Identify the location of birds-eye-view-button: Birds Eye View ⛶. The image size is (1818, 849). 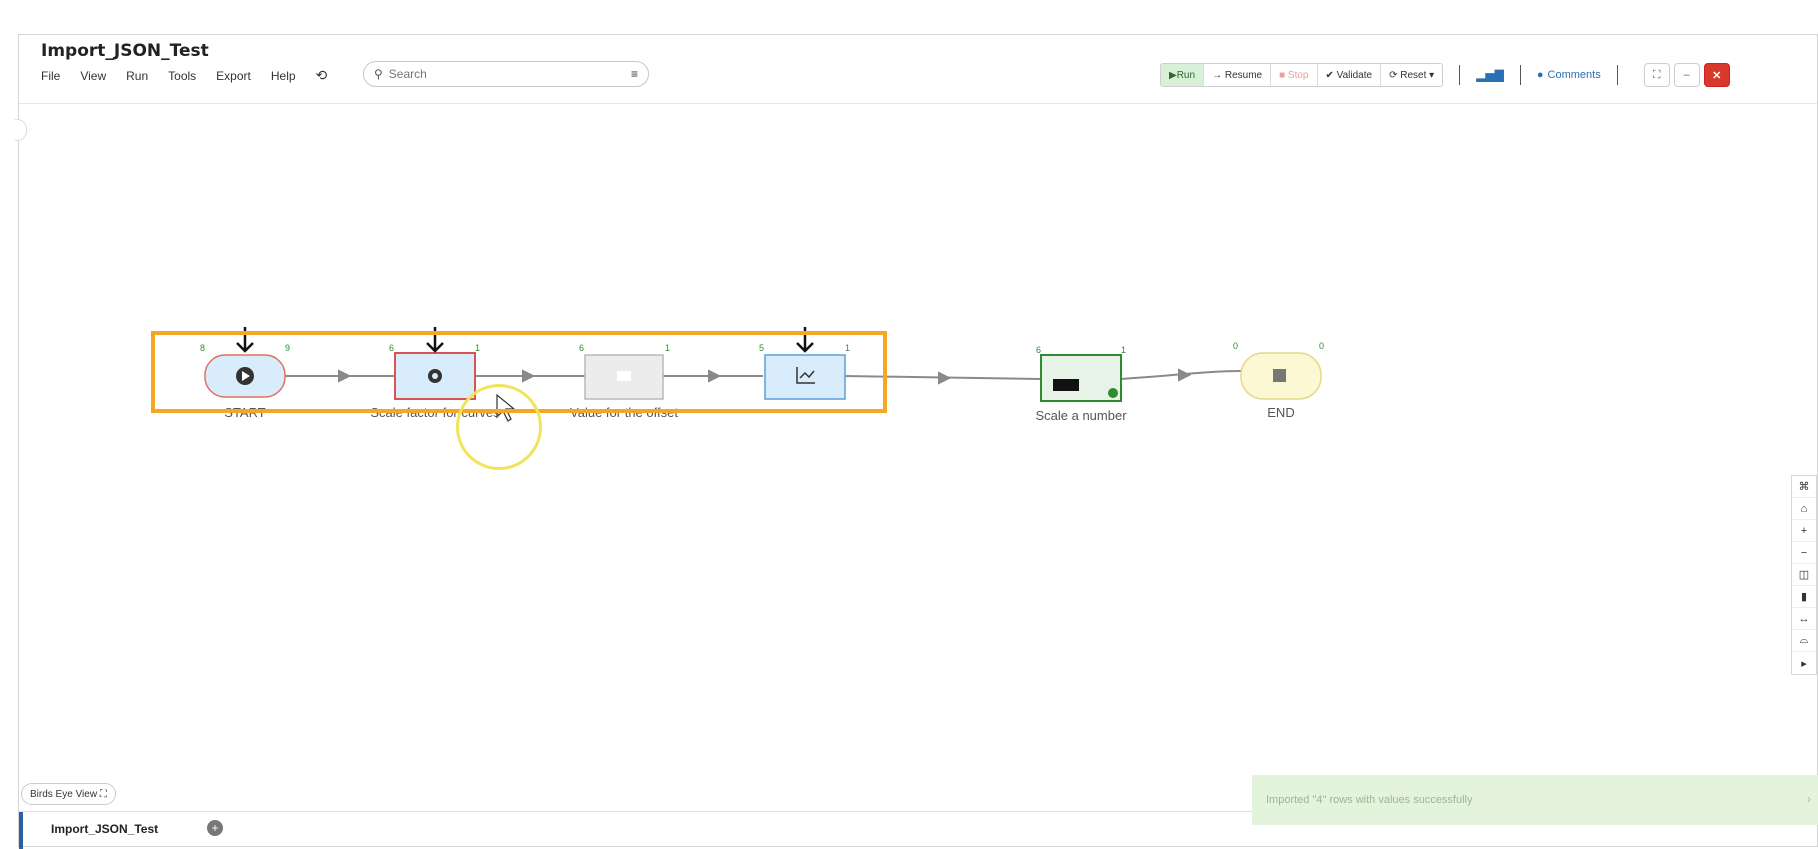
(68, 794).